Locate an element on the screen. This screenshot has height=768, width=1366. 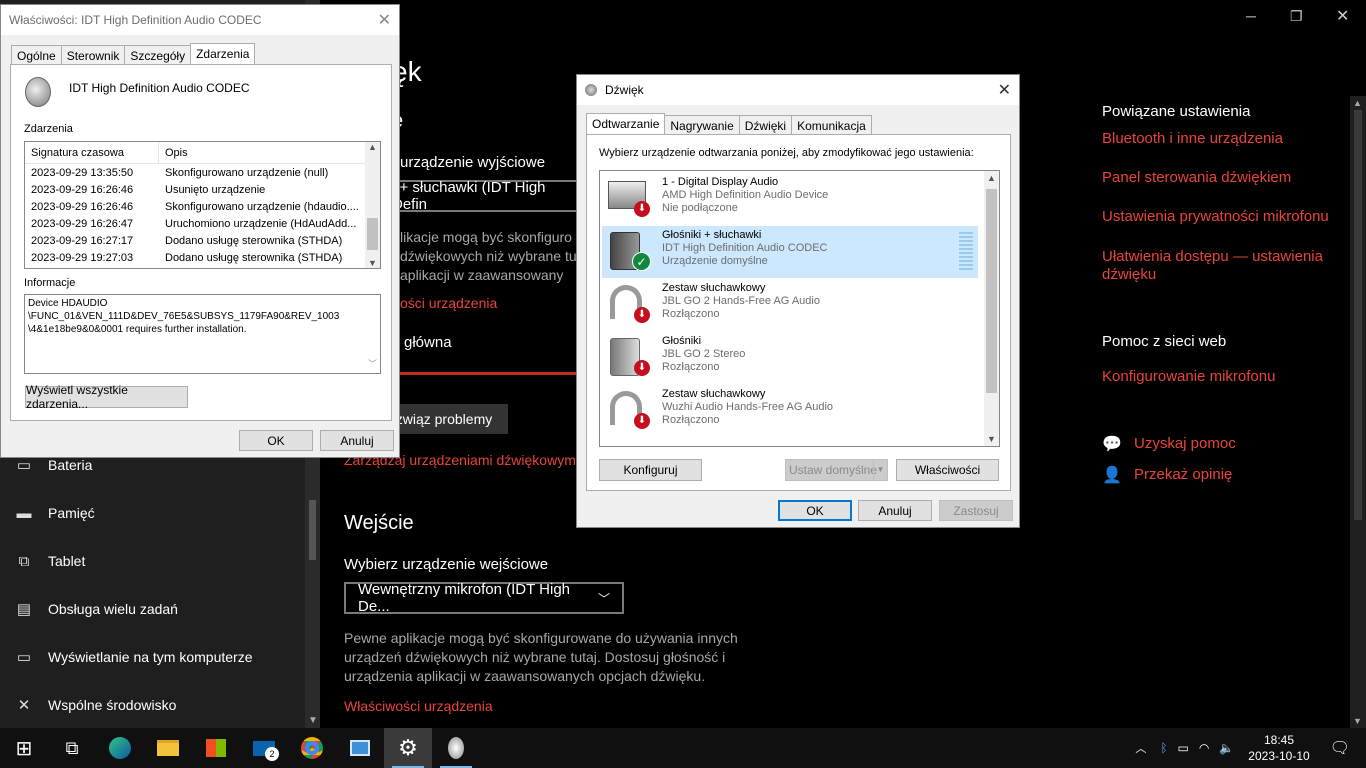
nav-item-storage: ▬ Pamięć is located at coordinates (152, 513).